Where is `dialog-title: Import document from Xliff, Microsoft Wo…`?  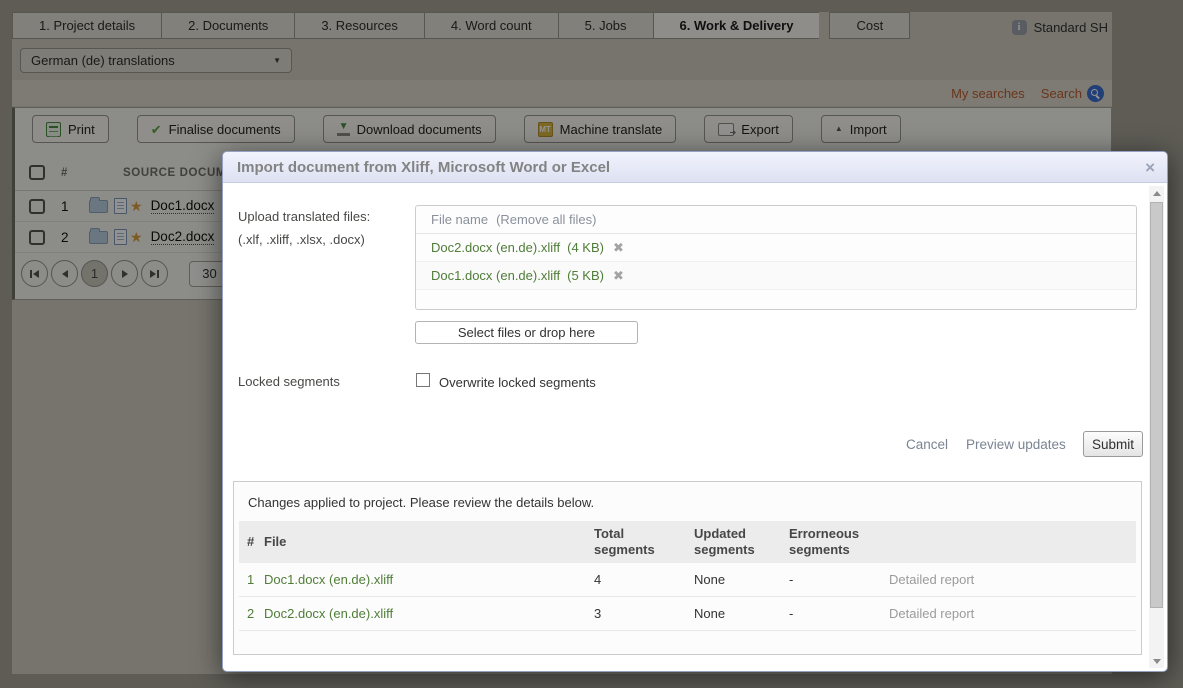 dialog-title: Import document from Xliff, Microsoft Wo… is located at coordinates (424, 167).